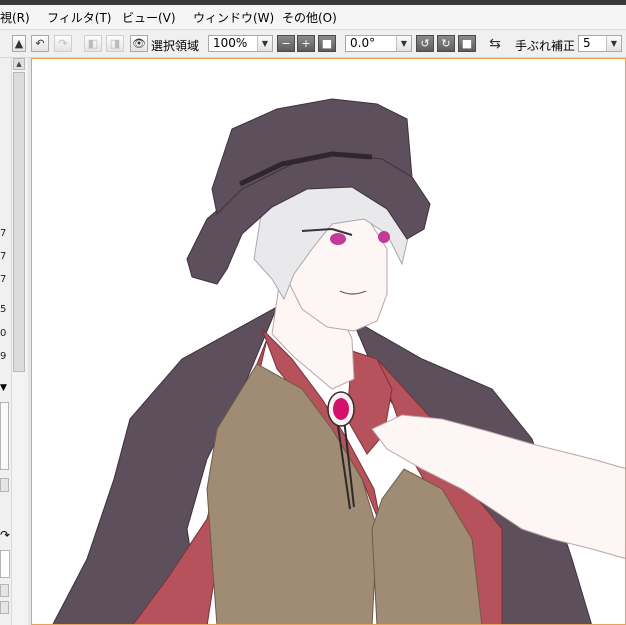  I want to click on deselect-icon: ◧, so click(93, 43).